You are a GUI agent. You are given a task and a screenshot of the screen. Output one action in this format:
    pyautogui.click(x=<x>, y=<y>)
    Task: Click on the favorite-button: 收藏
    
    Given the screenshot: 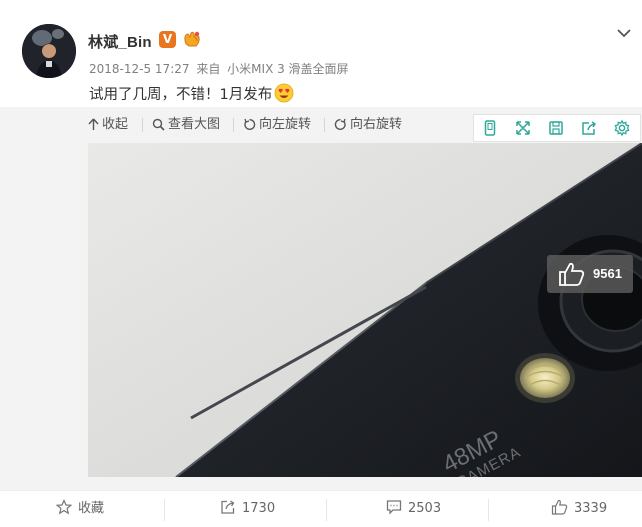 What is the action you would take?
    pyautogui.click(x=80, y=509)
    